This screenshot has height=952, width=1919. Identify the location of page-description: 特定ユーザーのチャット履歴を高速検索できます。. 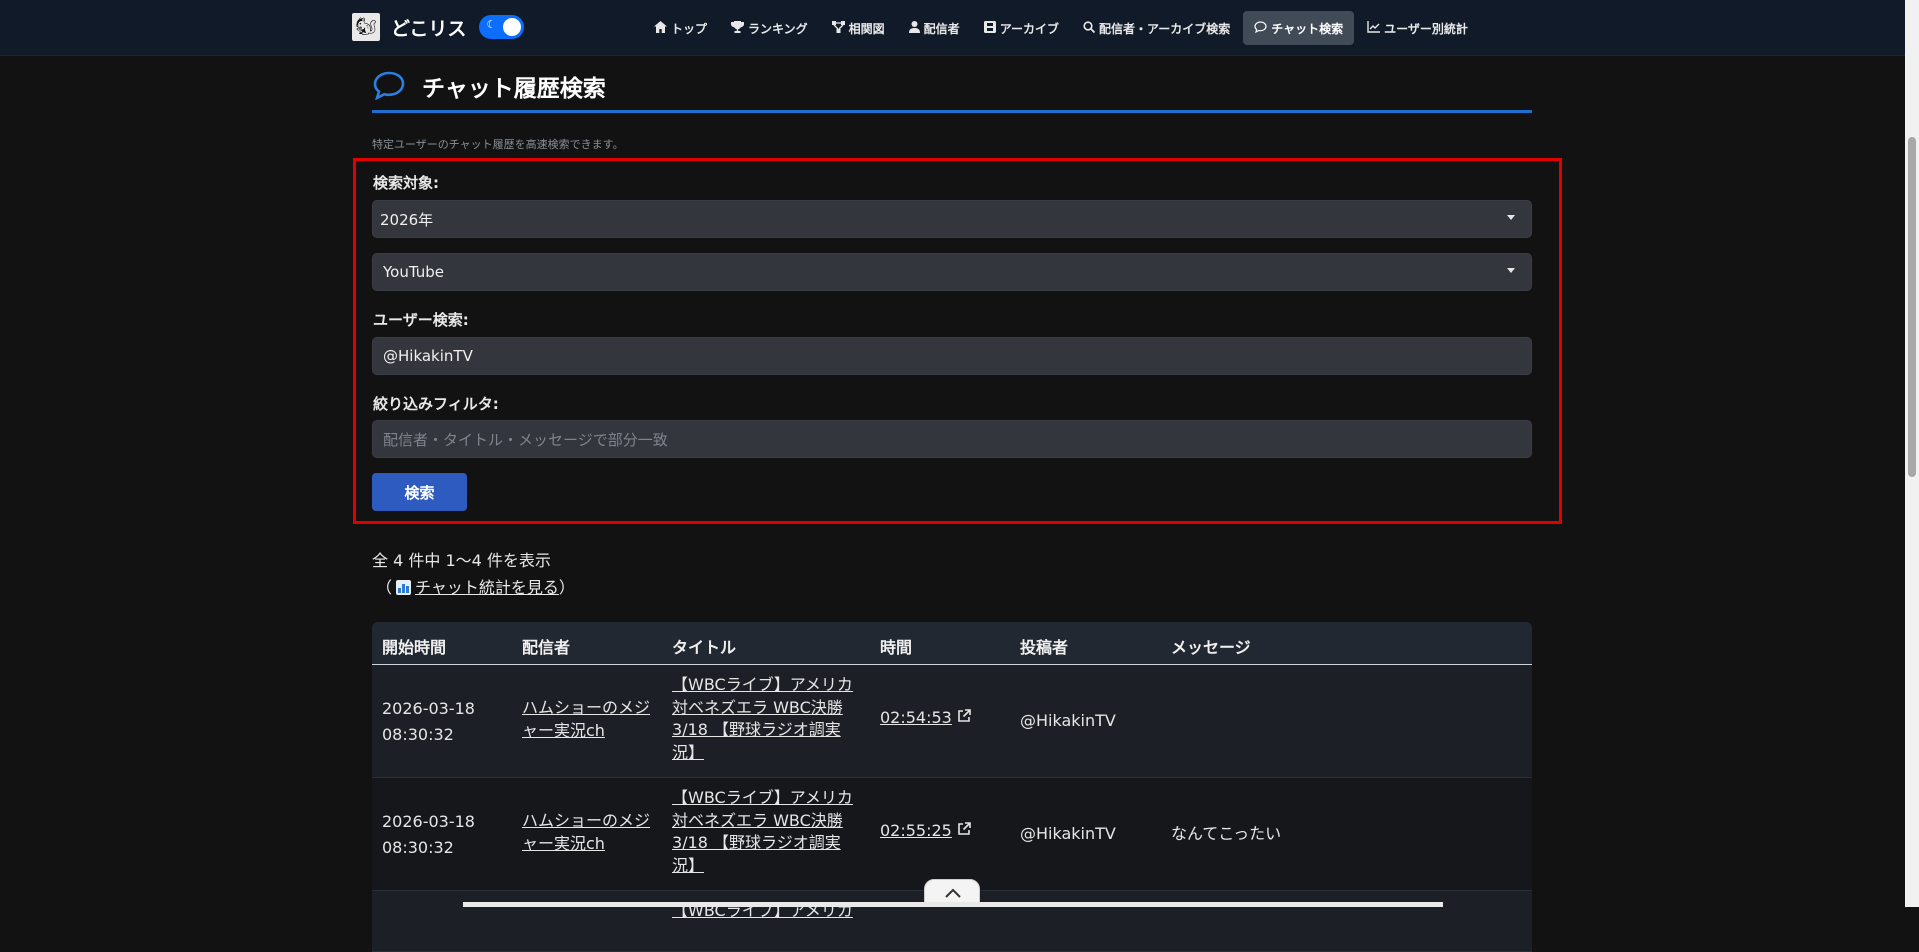
(498, 144).